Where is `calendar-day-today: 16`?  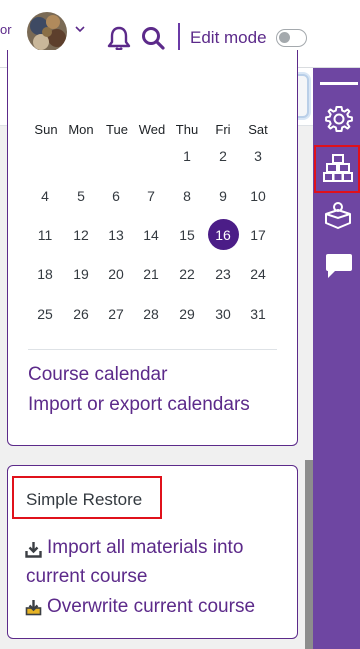 calendar-day-today: 16 is located at coordinates (223, 235).